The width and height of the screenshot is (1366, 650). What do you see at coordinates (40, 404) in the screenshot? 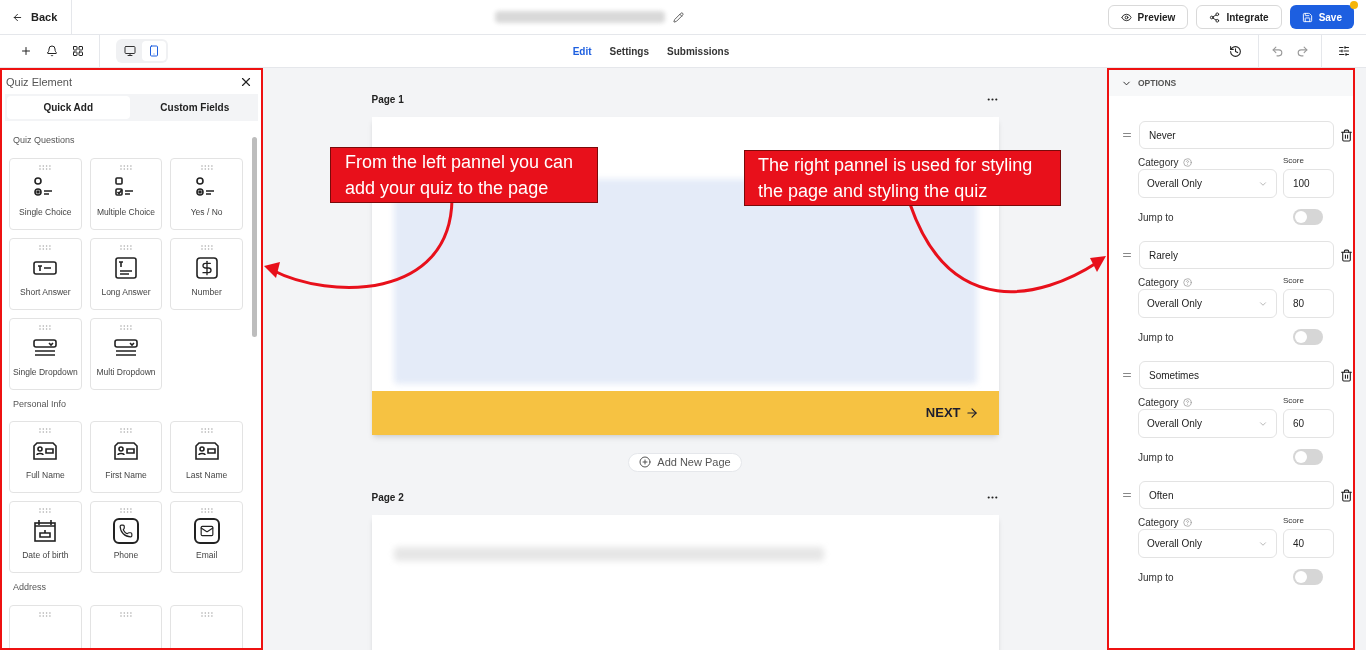
I see `section-title: Personal Info` at bounding box center [40, 404].